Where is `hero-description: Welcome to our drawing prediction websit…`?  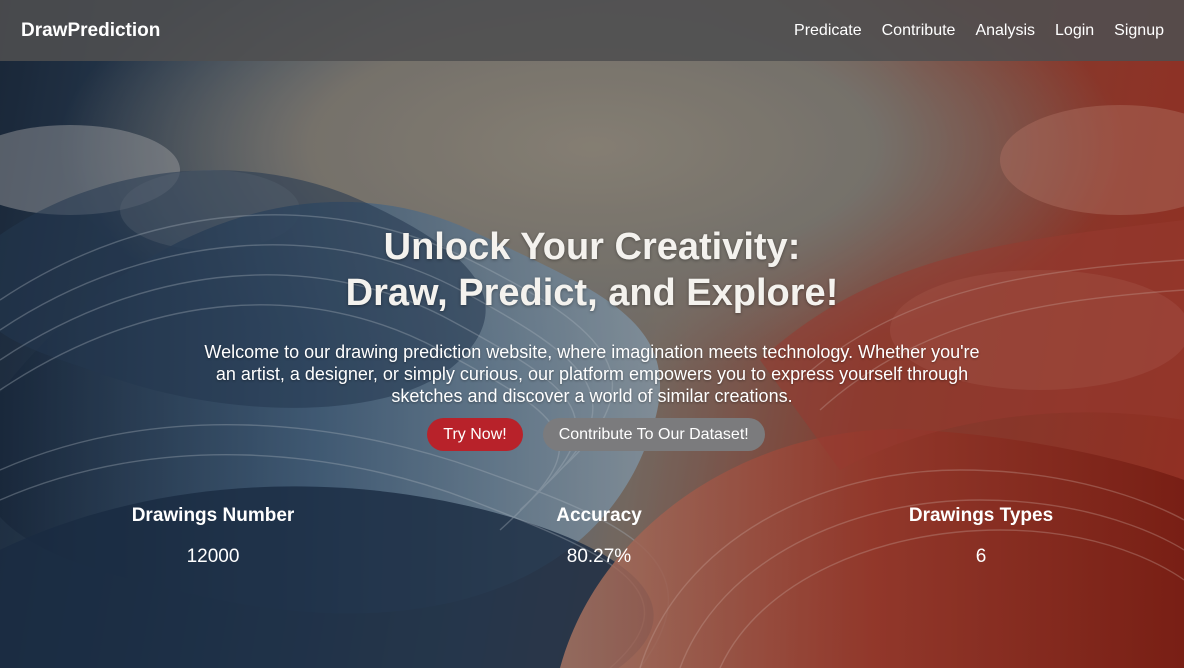
hero-description: Welcome to our drawing prediction websit… is located at coordinates (592, 374).